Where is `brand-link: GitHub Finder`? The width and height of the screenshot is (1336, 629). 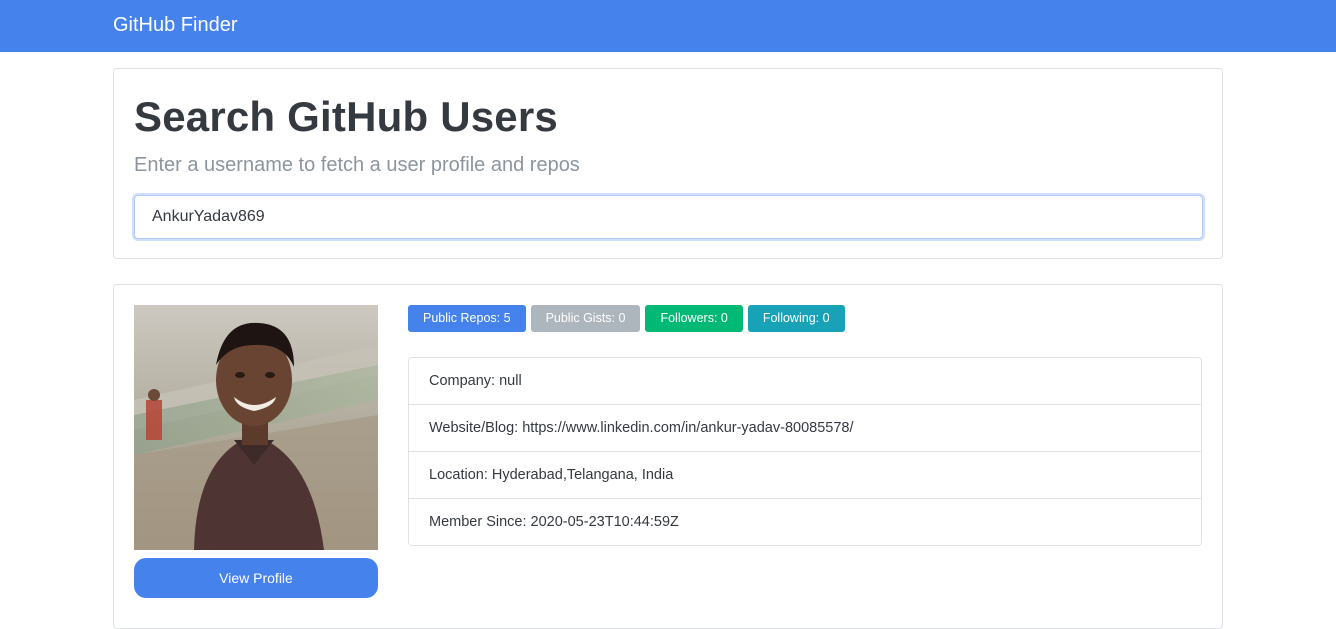 brand-link: GitHub Finder is located at coordinates (175, 25).